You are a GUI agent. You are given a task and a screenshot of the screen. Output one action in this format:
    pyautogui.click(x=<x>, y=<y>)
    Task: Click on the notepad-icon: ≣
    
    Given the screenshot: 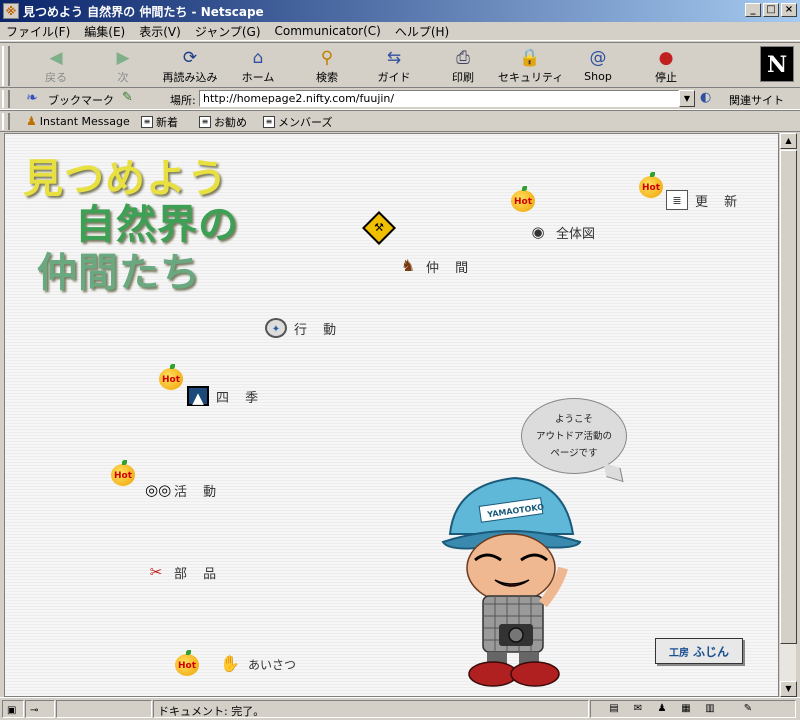 What is the action you would take?
    pyautogui.click(x=677, y=200)
    